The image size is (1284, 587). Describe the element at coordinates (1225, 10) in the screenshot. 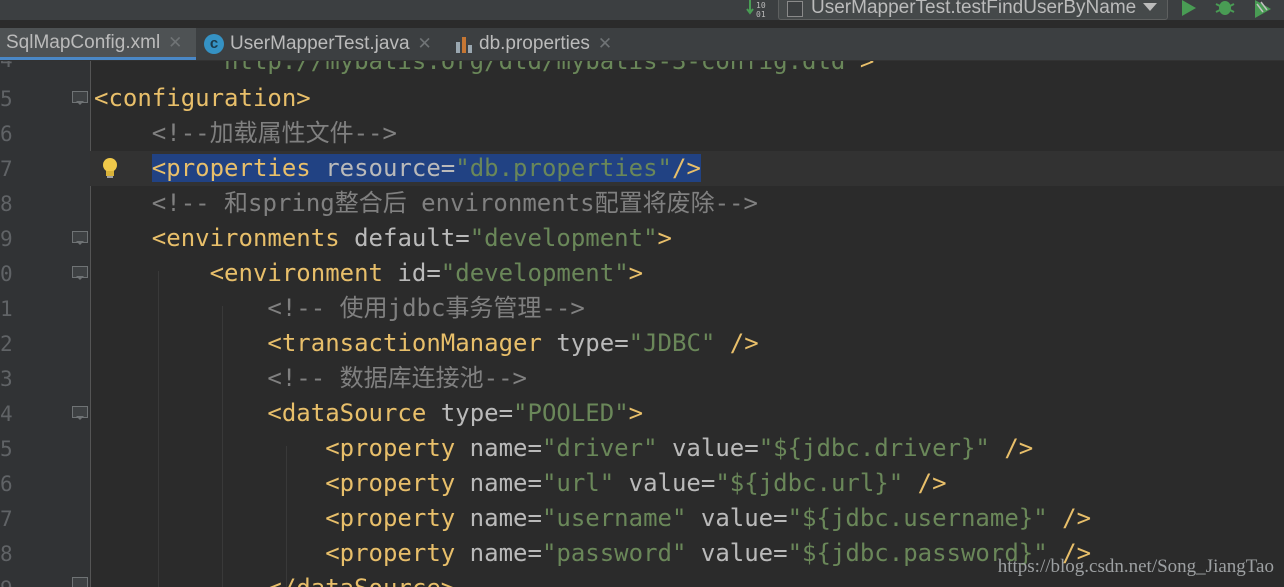

I see `debug-icon` at that location.